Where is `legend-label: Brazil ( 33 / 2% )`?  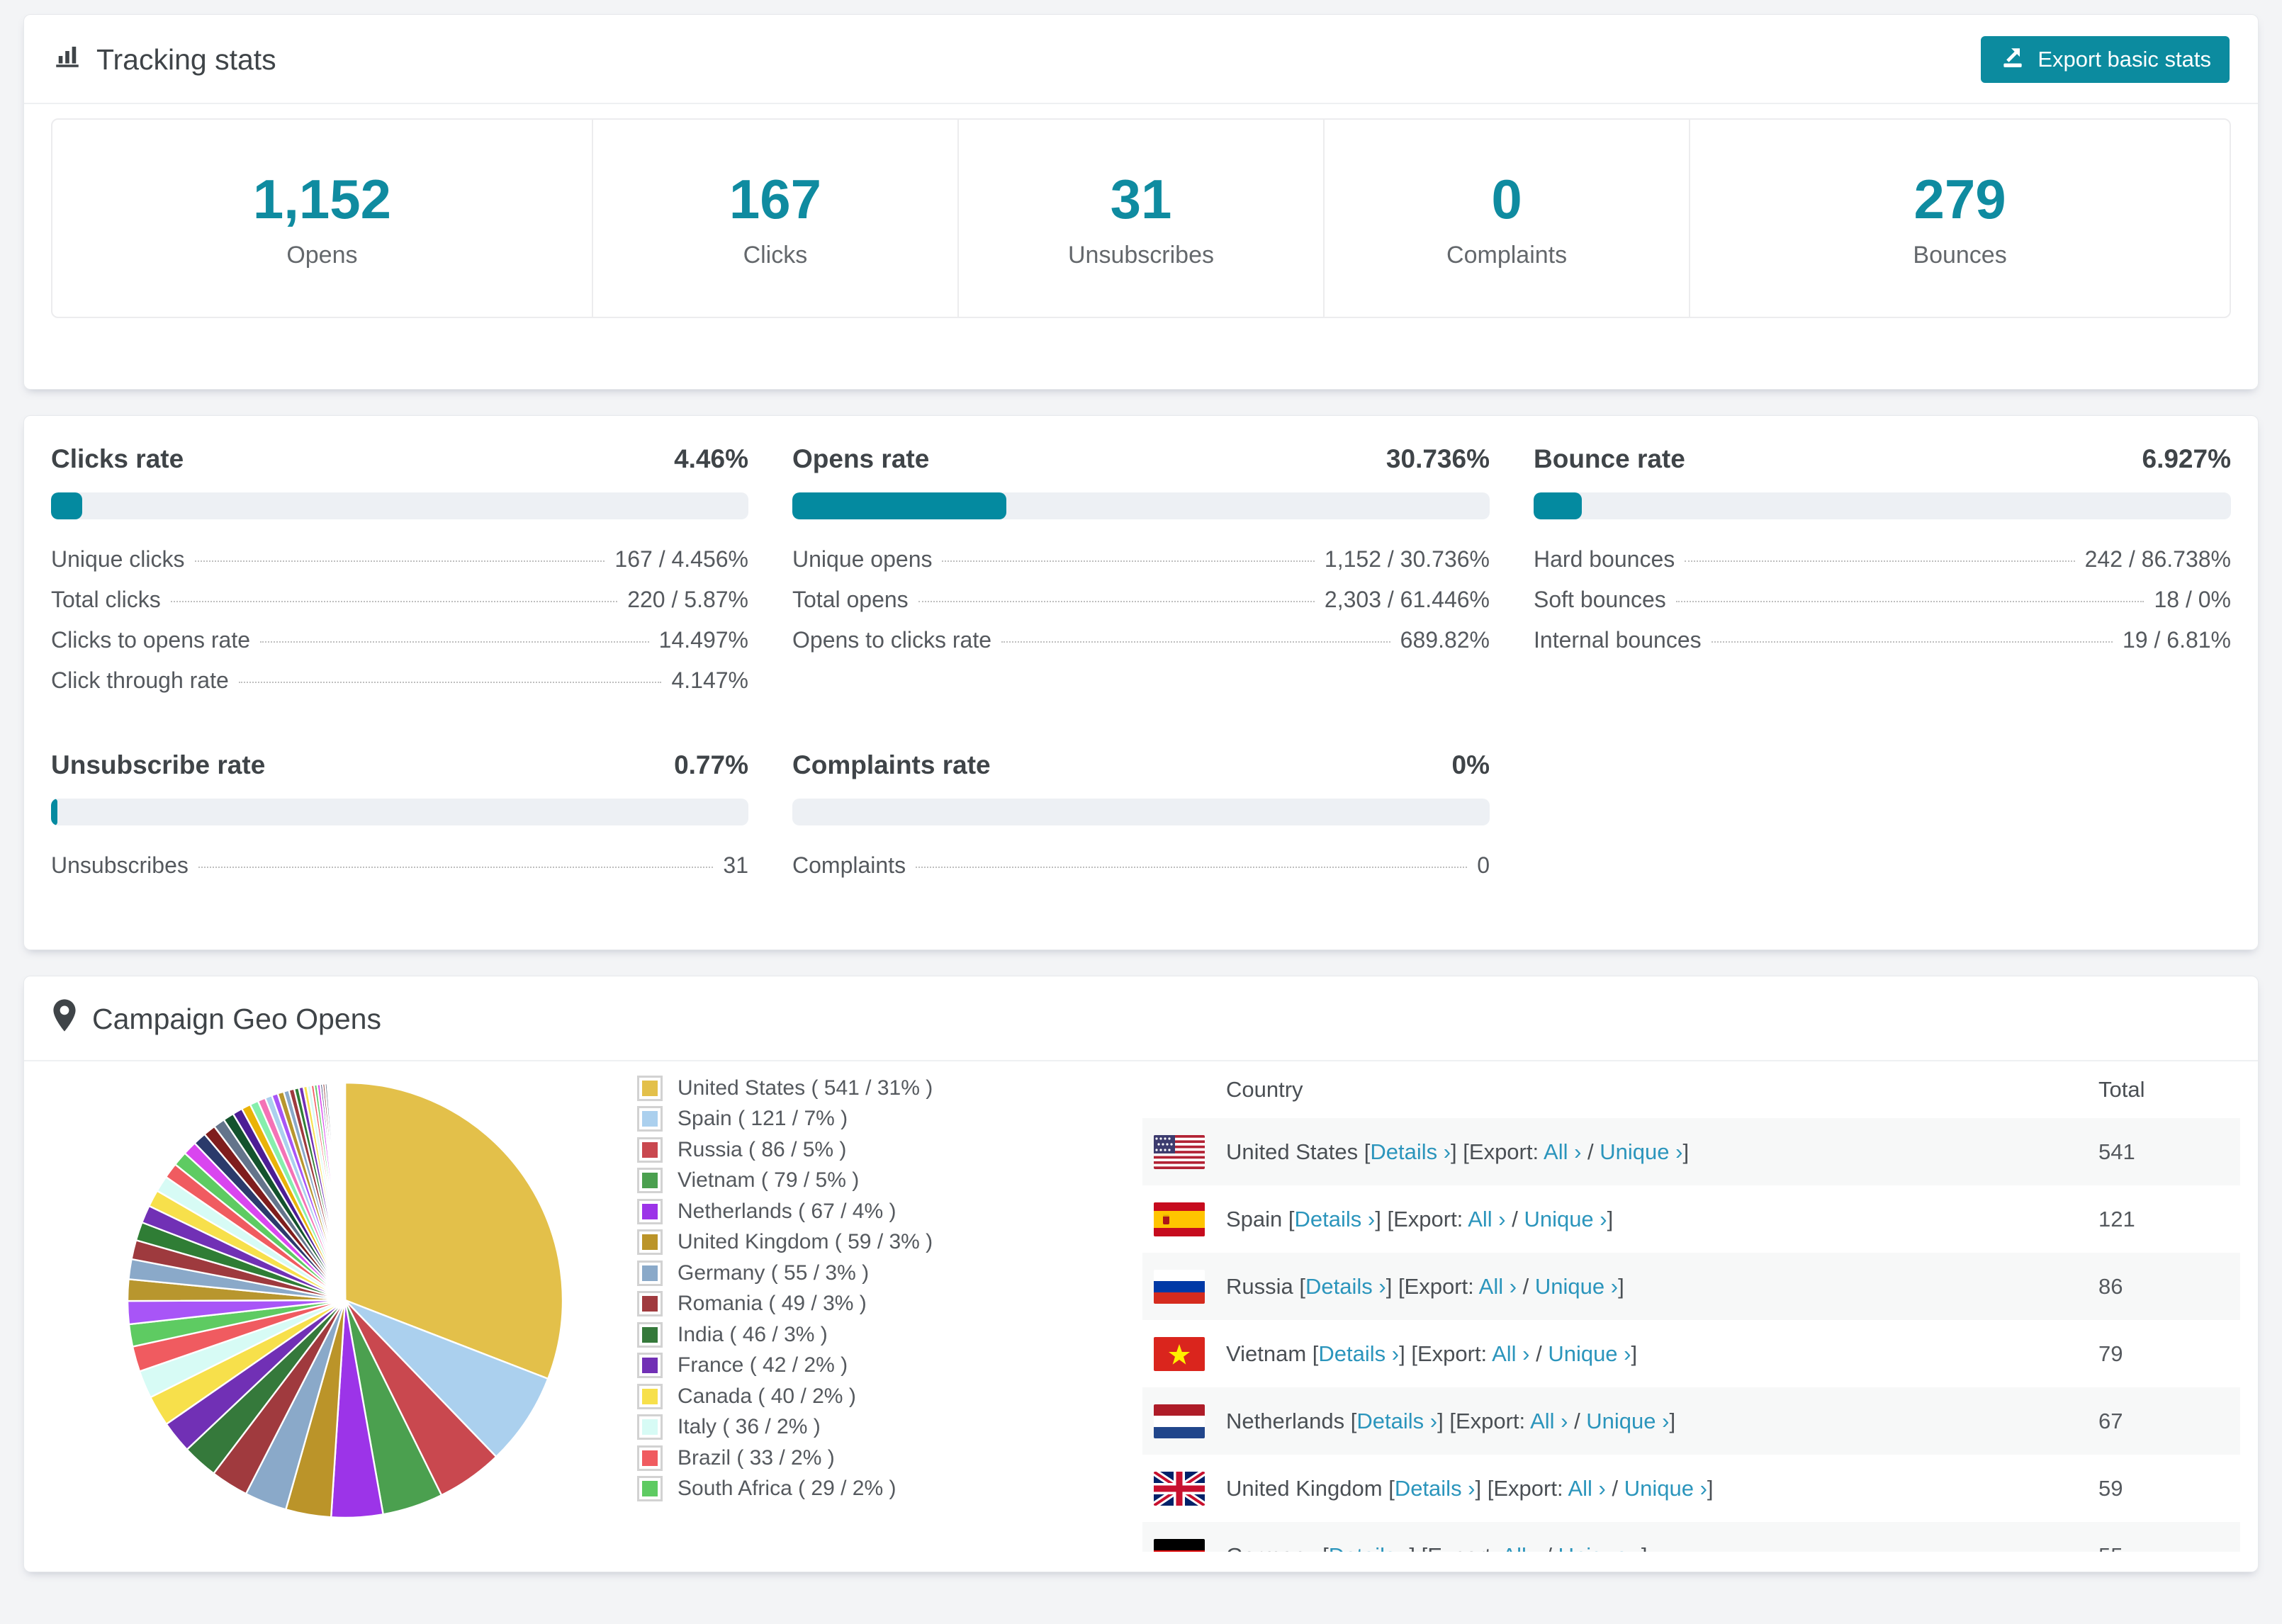 legend-label: Brazil ( 33 / 2% ) is located at coordinates (757, 1458).